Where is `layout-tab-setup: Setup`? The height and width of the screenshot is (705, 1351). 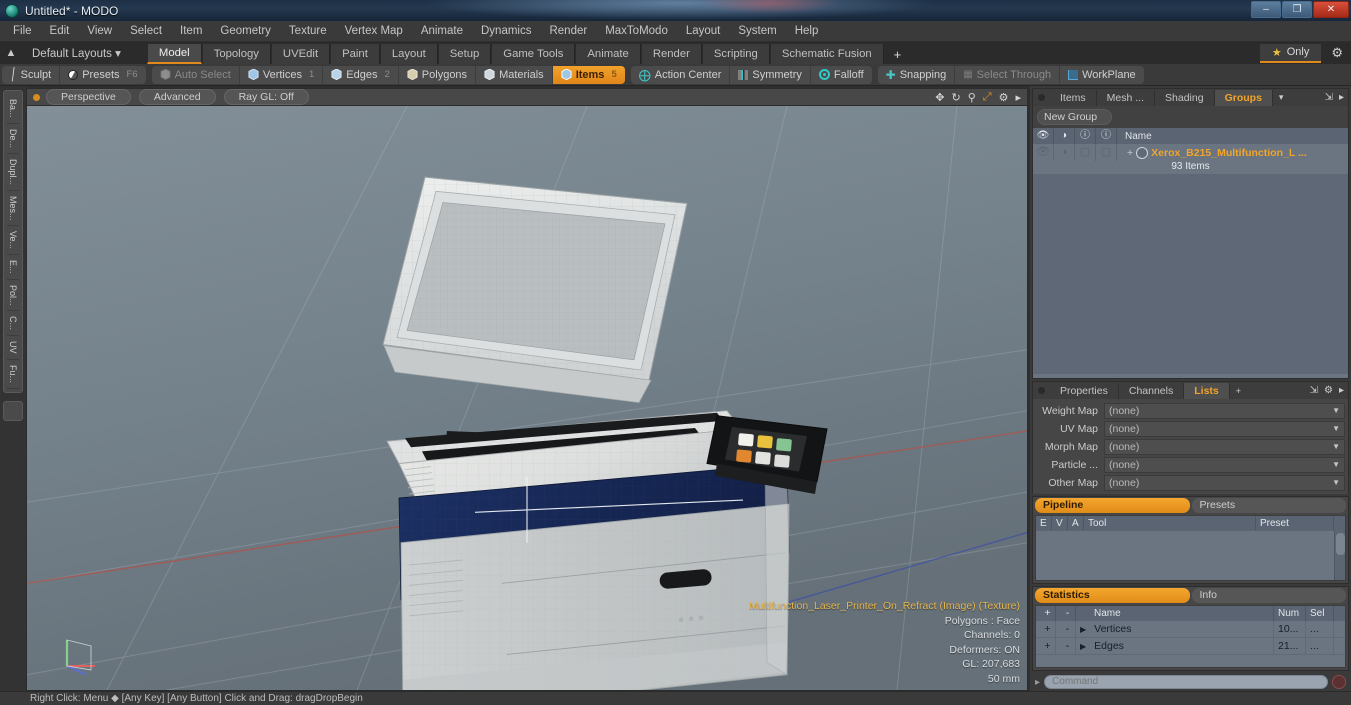
layout-tab-setup: Setup is located at coordinates (464, 54).